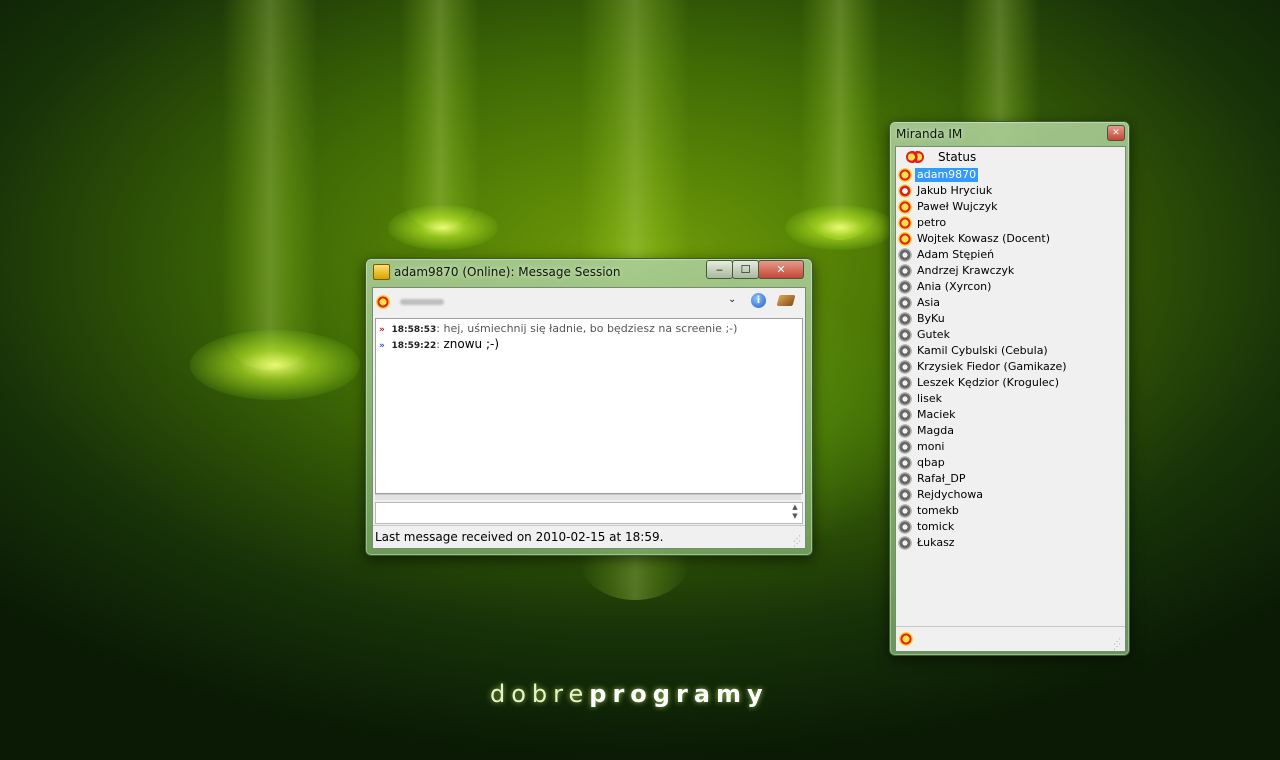 The image size is (1280, 760). What do you see at coordinates (1010, 319) in the screenshot?
I see `contact-item: ByKu` at bounding box center [1010, 319].